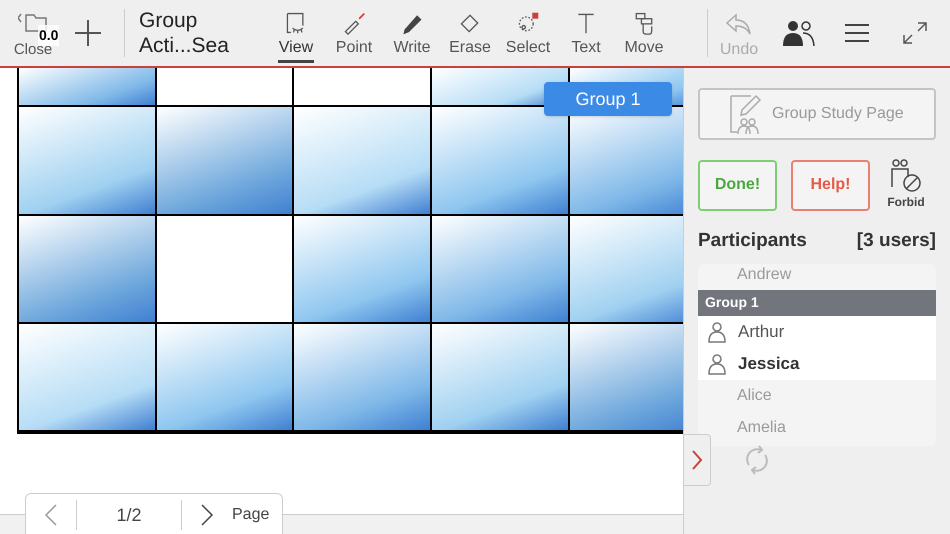  I want to click on close-button: 0.0 Close, so click(33, 33).